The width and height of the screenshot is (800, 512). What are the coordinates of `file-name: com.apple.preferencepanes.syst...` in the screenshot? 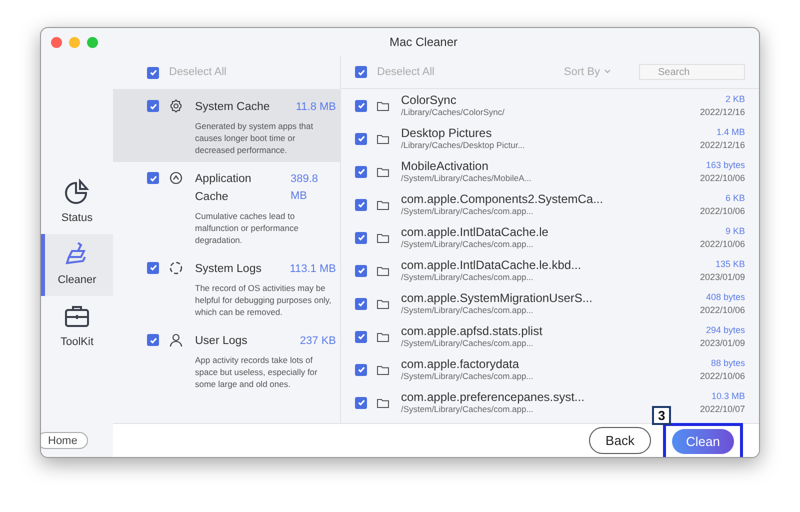 It's located at (493, 397).